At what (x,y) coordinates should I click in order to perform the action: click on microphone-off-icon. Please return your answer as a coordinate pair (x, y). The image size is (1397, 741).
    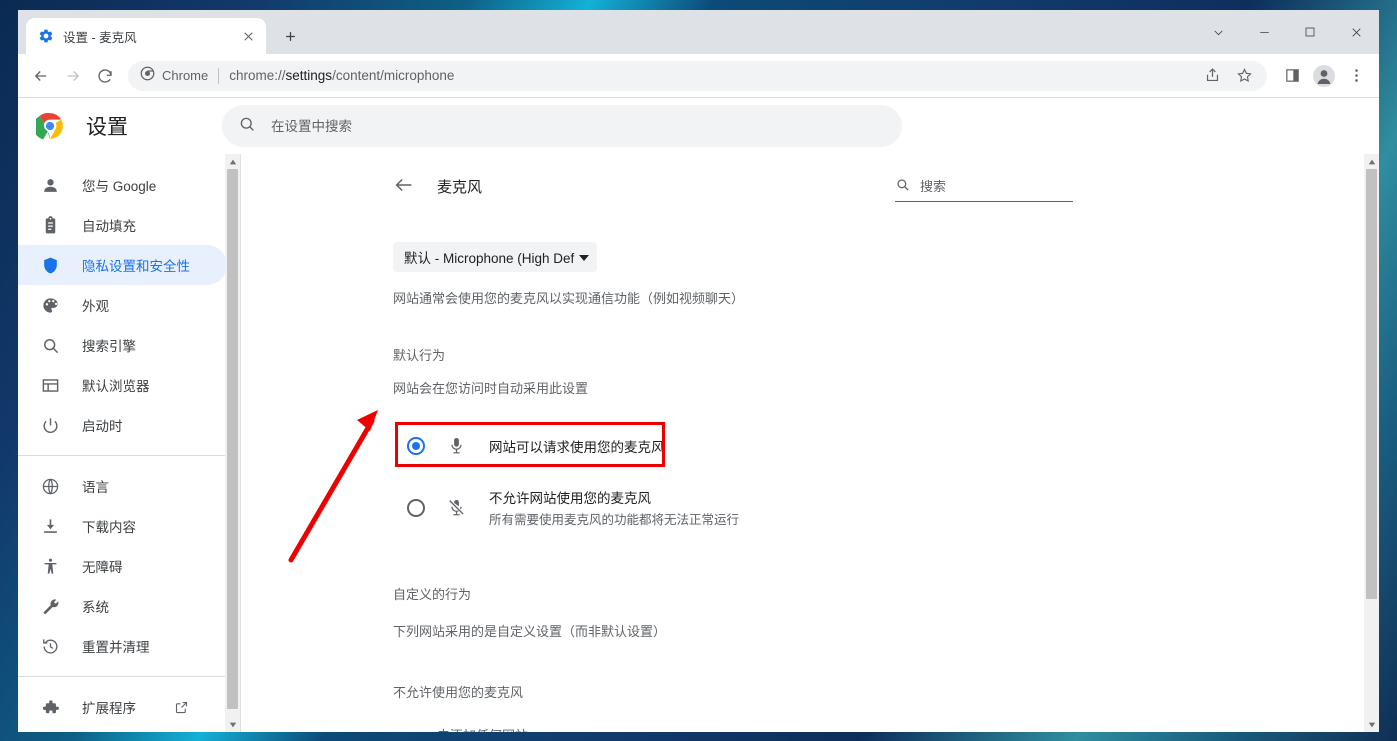
    Looking at the image, I should click on (457, 508).